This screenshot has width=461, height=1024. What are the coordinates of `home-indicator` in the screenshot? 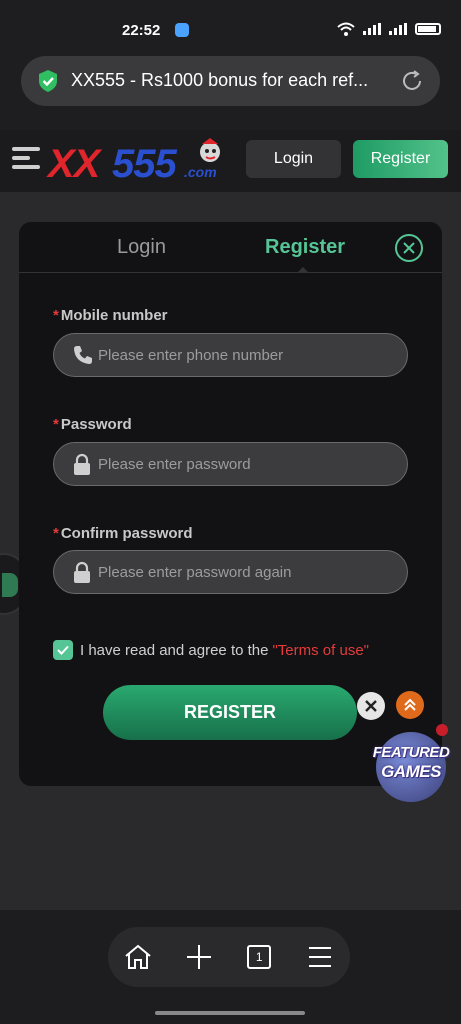 It's located at (230, 1013).